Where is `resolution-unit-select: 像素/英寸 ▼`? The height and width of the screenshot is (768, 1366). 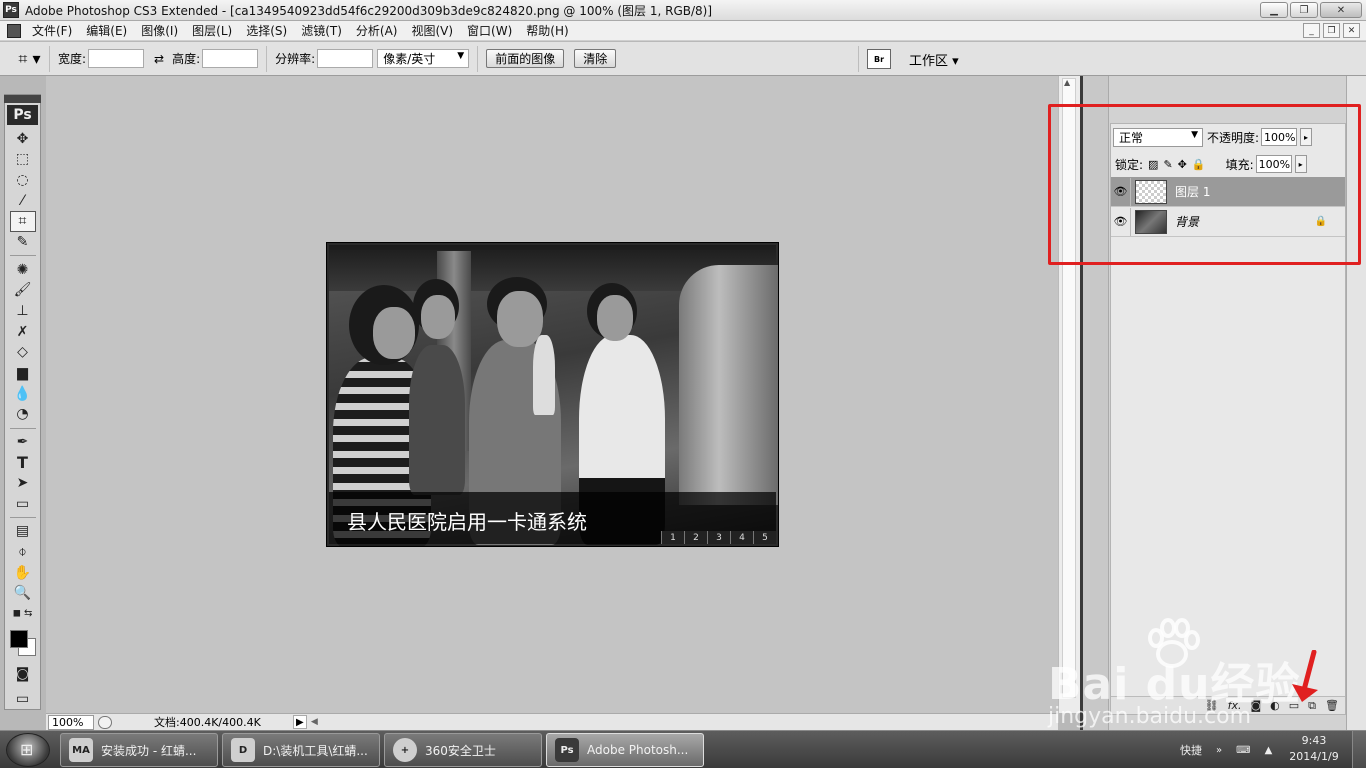 resolution-unit-select: 像素/英寸 ▼ is located at coordinates (423, 58).